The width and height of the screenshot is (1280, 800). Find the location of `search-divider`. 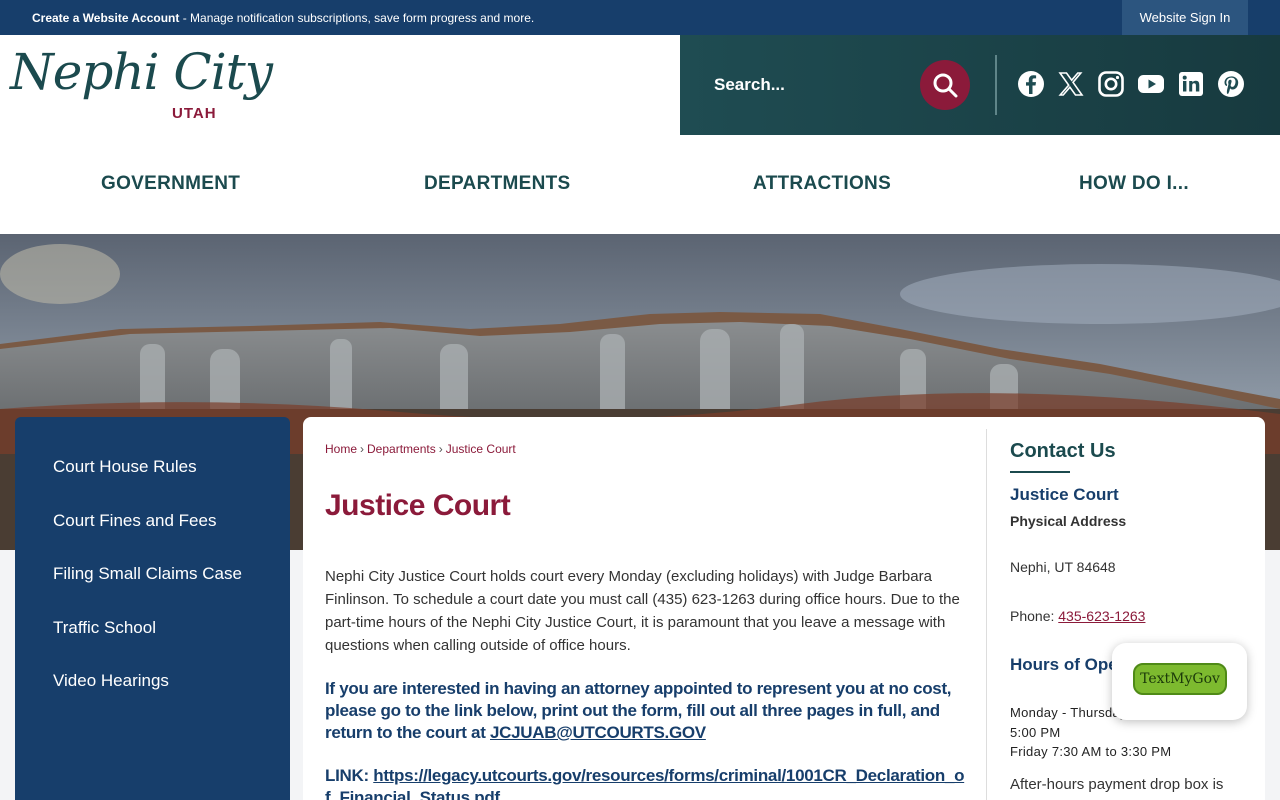

search-divider is located at coordinates (996, 85).